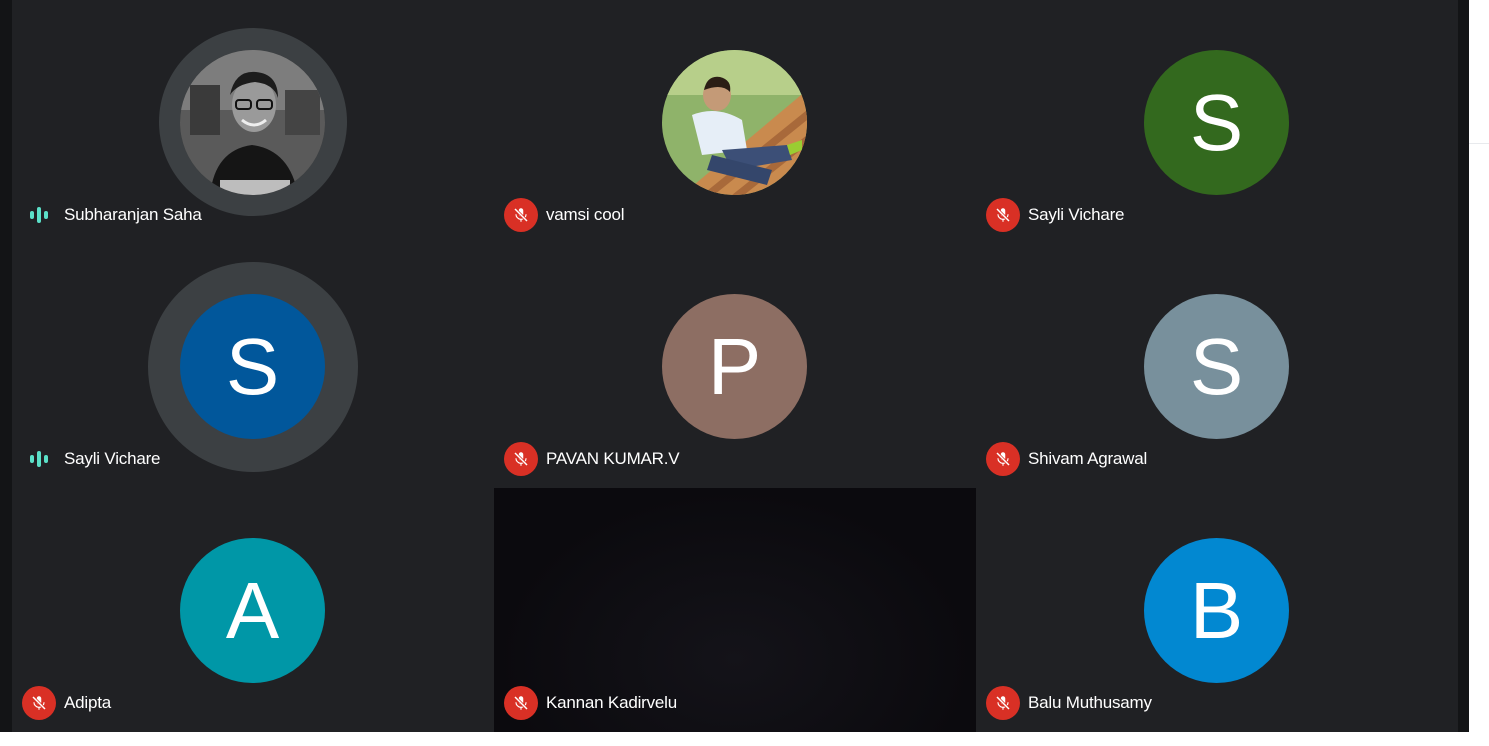  What do you see at coordinates (585, 214) in the screenshot?
I see `participant-name: vamsi cool` at bounding box center [585, 214].